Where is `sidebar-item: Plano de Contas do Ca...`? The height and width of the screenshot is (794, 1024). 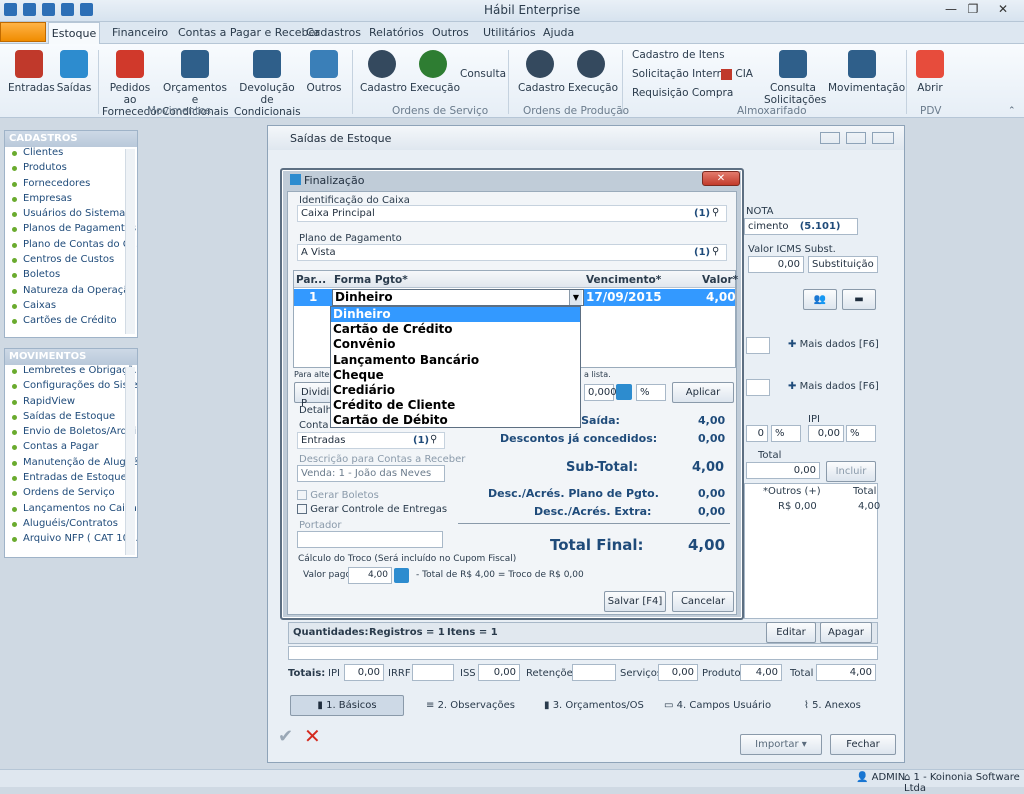 sidebar-item: Plano de Contas do Ca... is located at coordinates (71, 246).